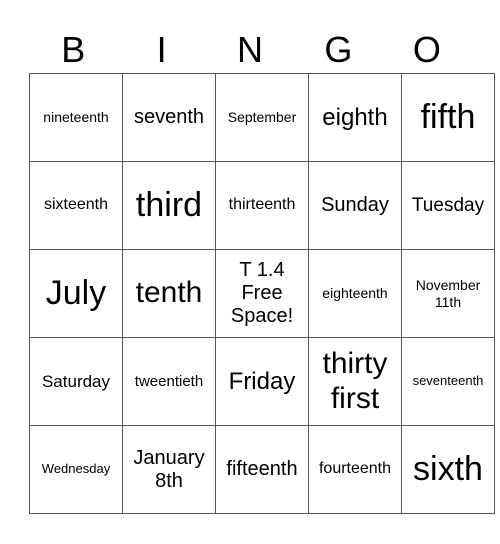 This screenshot has width=500, height=544. I want to click on header-letter-i: I, so click(161, 49).